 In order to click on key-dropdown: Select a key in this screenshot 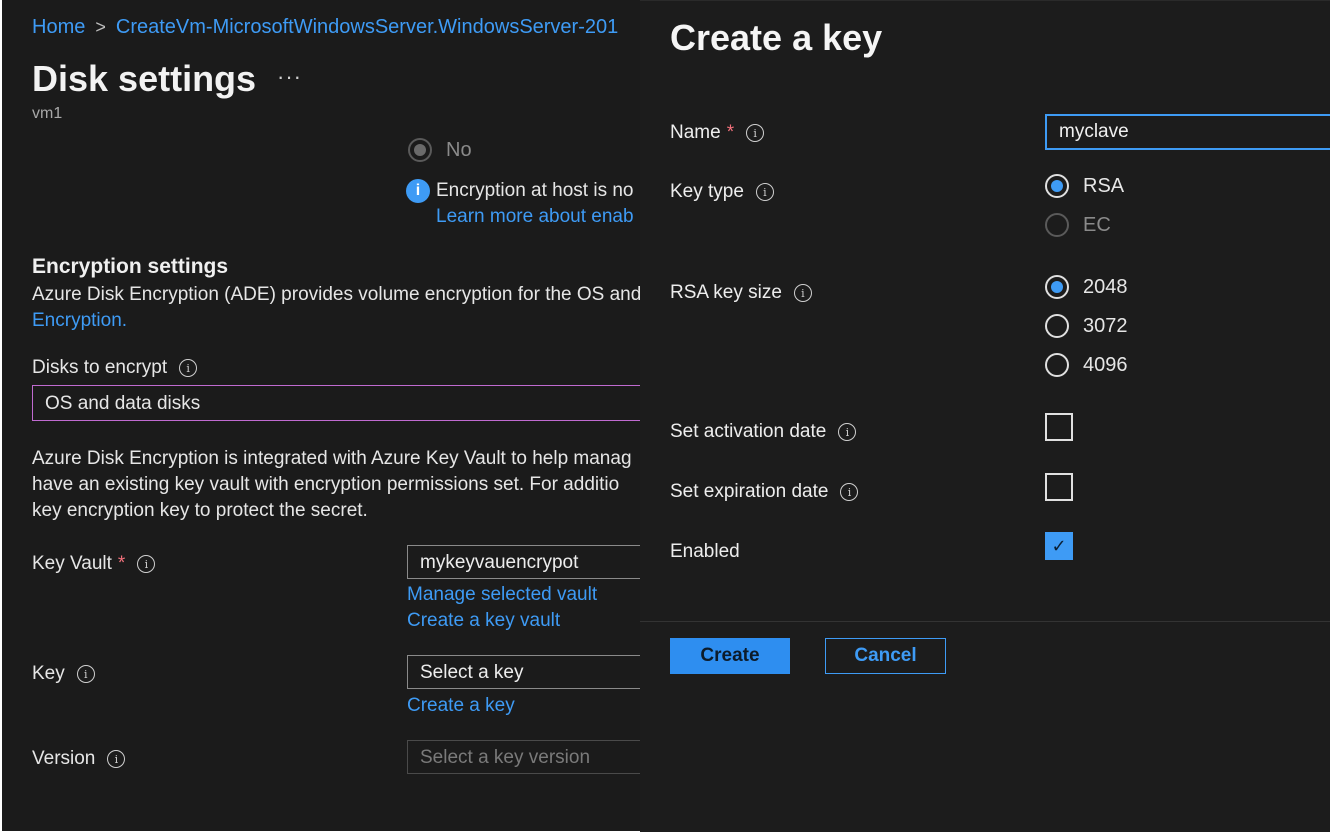, I will do `click(523, 672)`.